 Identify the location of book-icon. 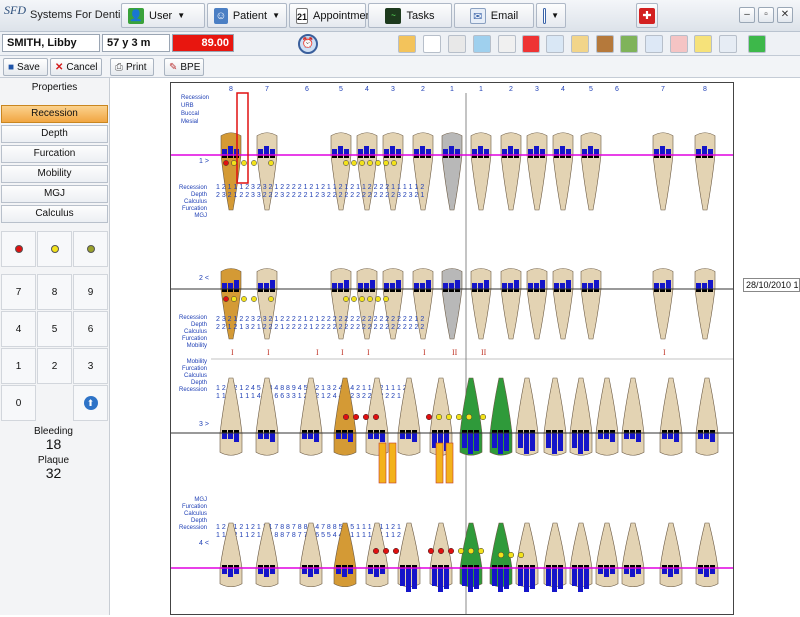
(605, 44).